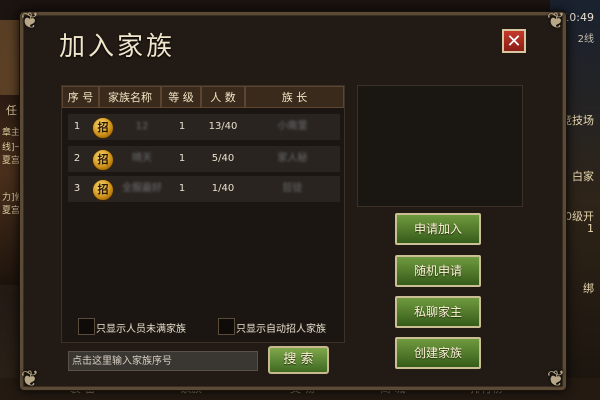  What do you see at coordinates (223, 188) in the screenshot?
I see `family-members: 1/40` at bounding box center [223, 188].